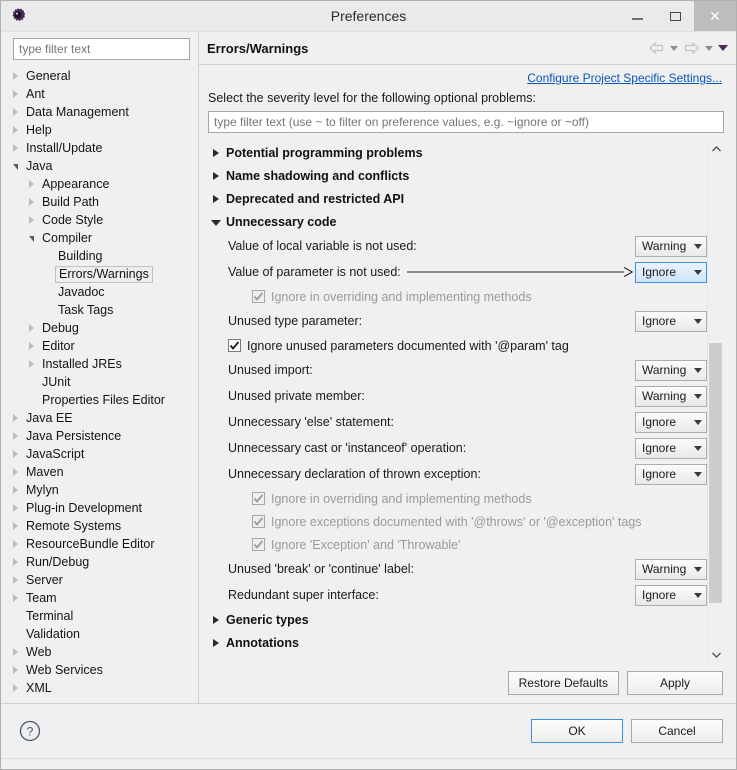 The image size is (737, 770). Describe the element at coordinates (99, 508) in the screenshot. I see `sidebar-item-plug-in-development: Plug-in Development` at that location.